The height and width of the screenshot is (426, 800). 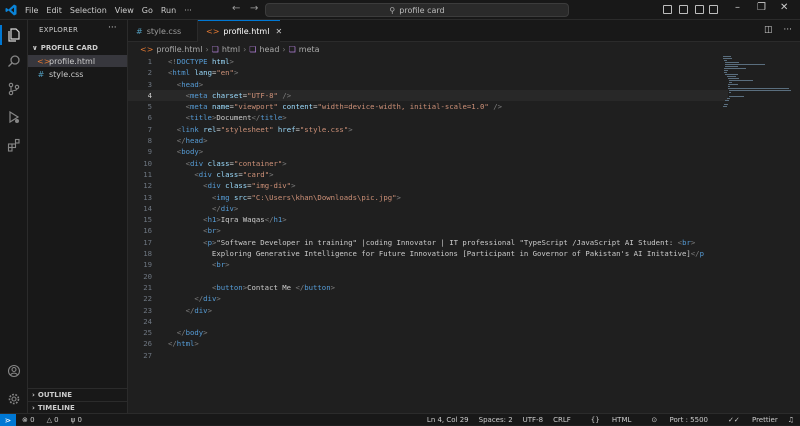 I want to click on code-line: 16 <br>, so click(x=428, y=230).